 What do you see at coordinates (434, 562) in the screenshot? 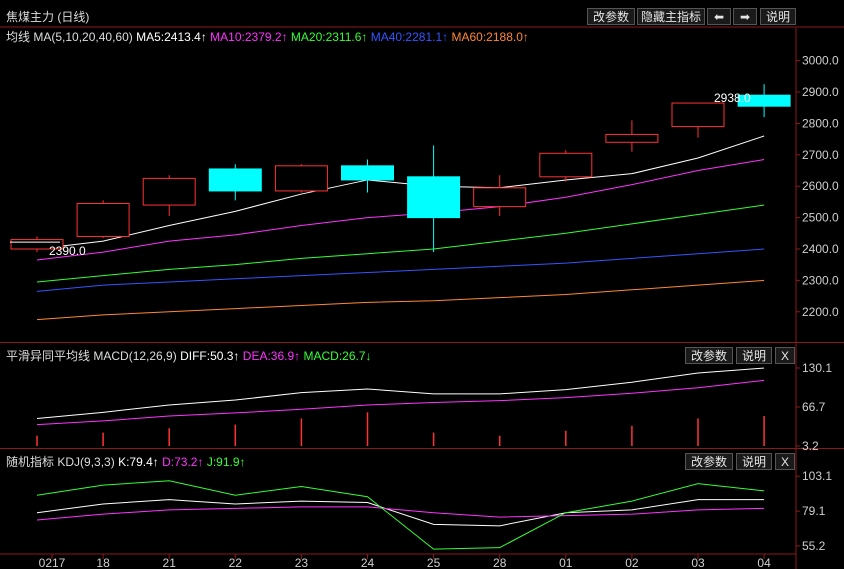
I see `x-tick-label: 25` at bounding box center [434, 562].